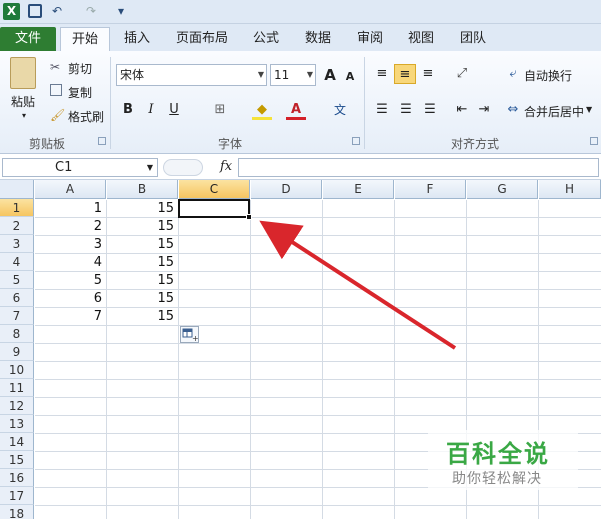 Image resolution: width=601 pixels, height=519 pixels. What do you see at coordinates (498, 454) in the screenshot?
I see `watermark-title: 百科全说` at bounding box center [498, 454].